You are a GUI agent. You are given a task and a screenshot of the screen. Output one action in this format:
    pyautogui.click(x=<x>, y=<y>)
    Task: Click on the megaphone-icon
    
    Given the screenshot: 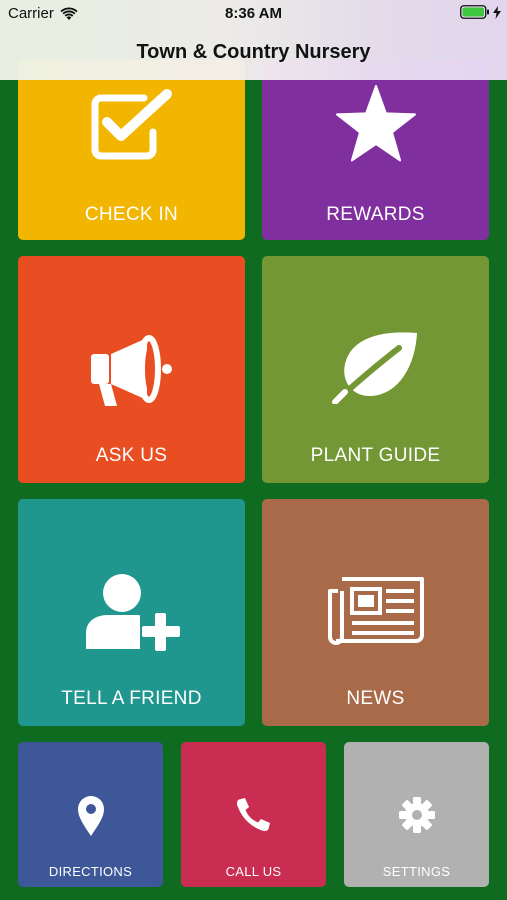 What is the action you would take?
    pyautogui.click(x=131, y=370)
    